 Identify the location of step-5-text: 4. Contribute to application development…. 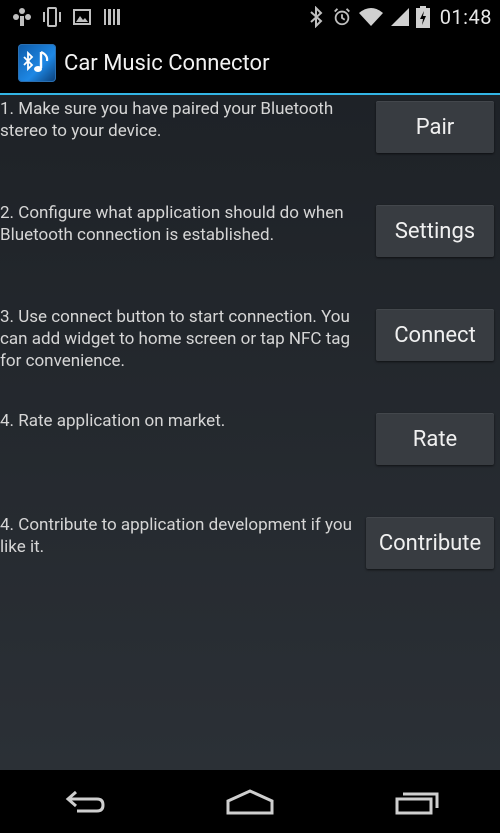
(176, 536).